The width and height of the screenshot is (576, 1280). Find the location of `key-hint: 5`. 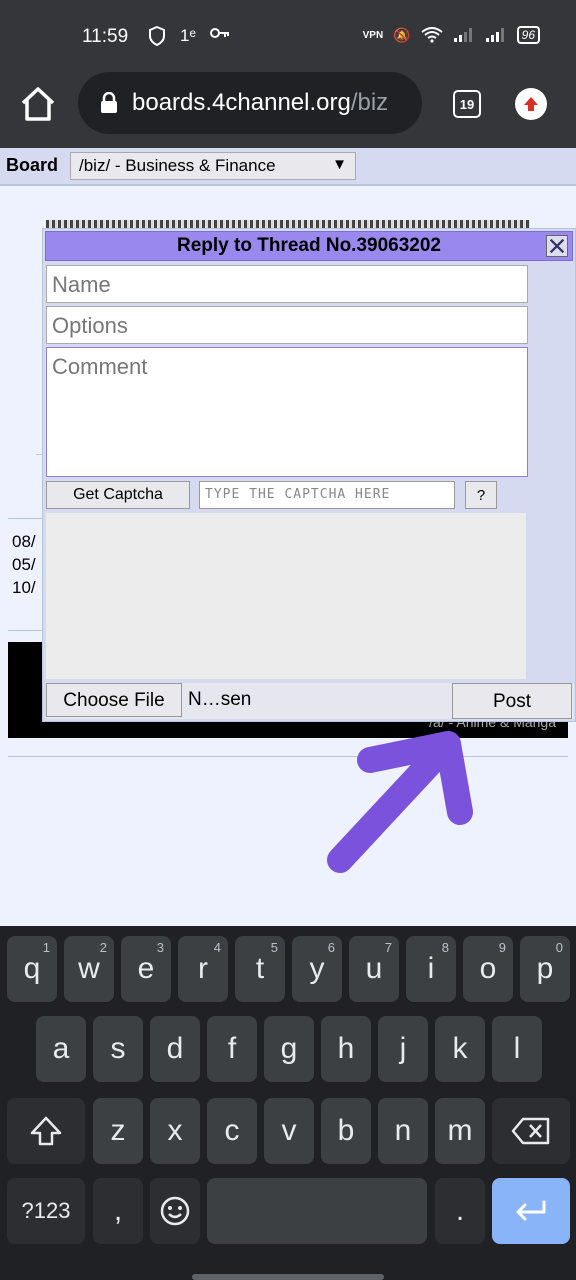

key-hint: 5 is located at coordinates (274, 947).